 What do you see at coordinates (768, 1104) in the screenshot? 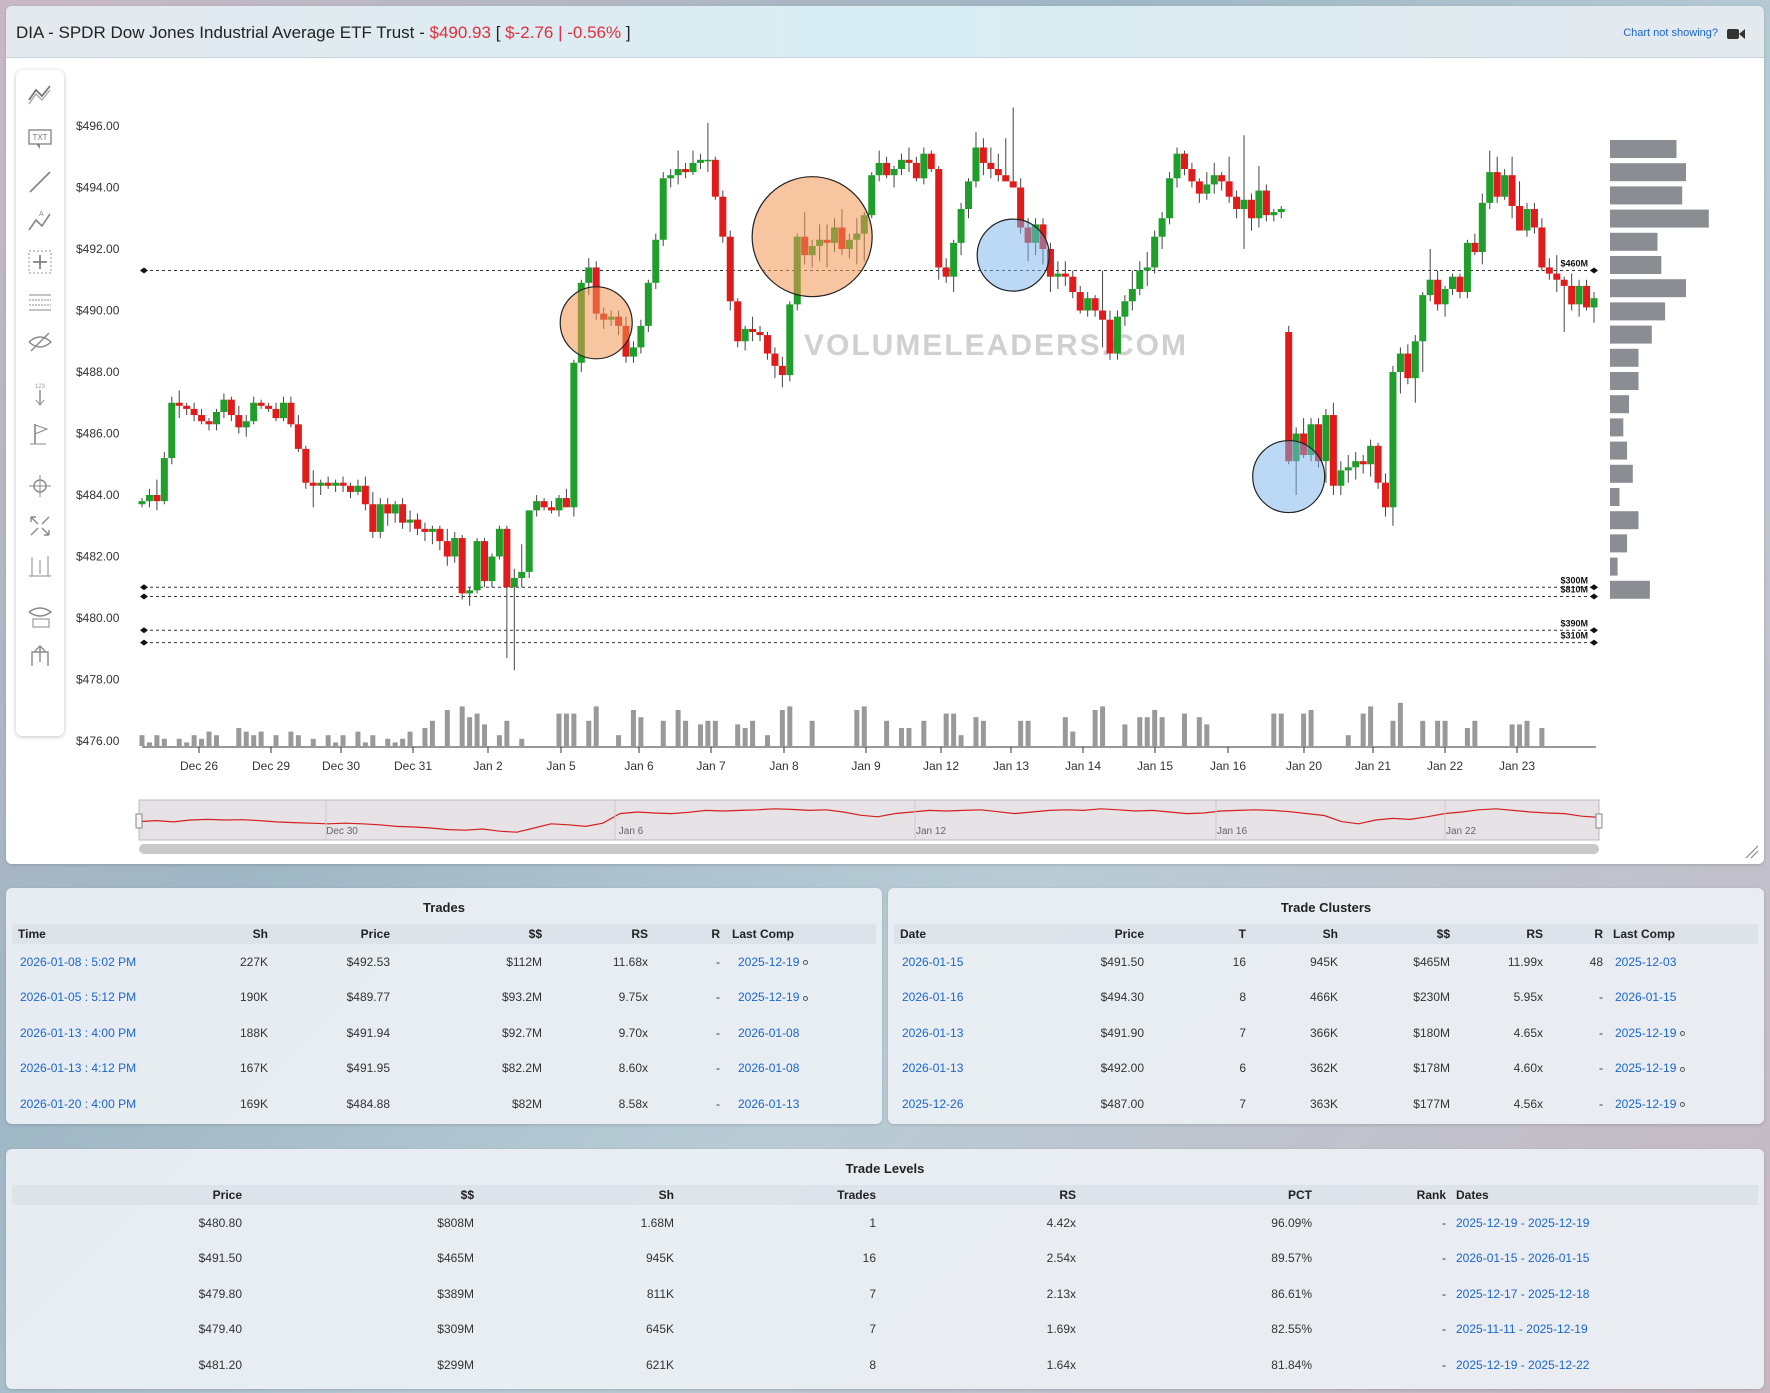
I see `trade-last-comp-link: 2026-01-13` at bounding box center [768, 1104].